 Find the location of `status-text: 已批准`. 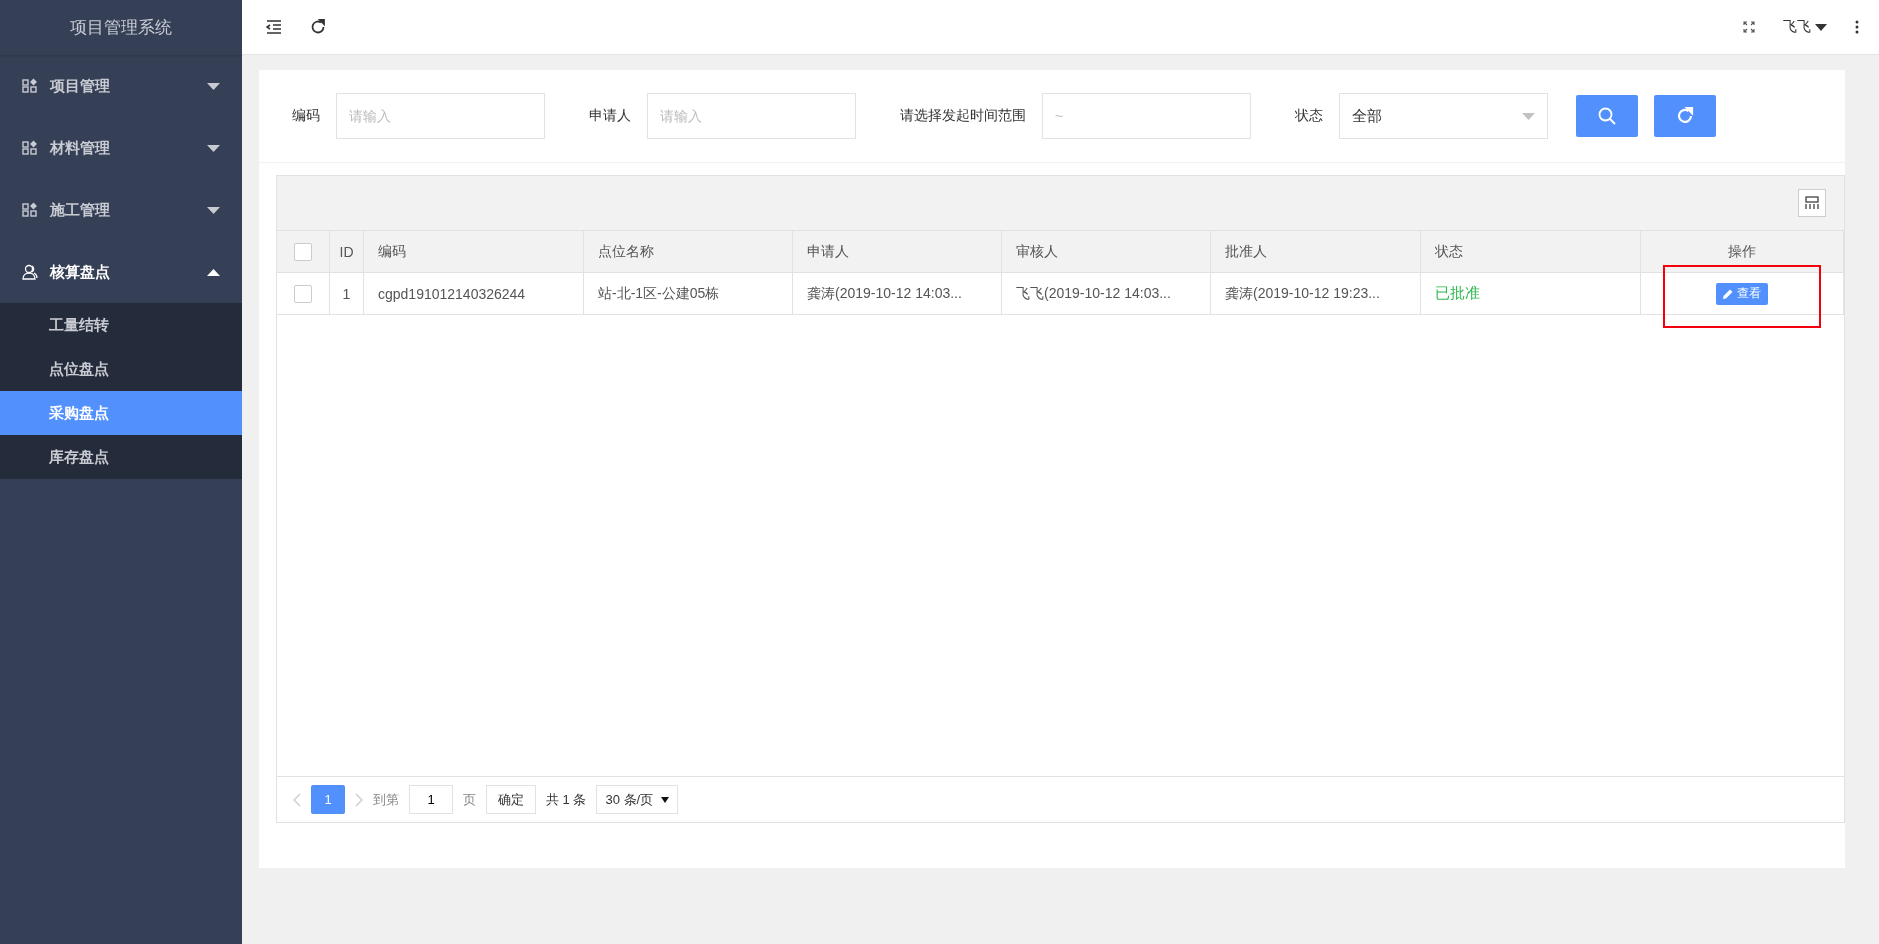

status-text: 已批准 is located at coordinates (1457, 293).